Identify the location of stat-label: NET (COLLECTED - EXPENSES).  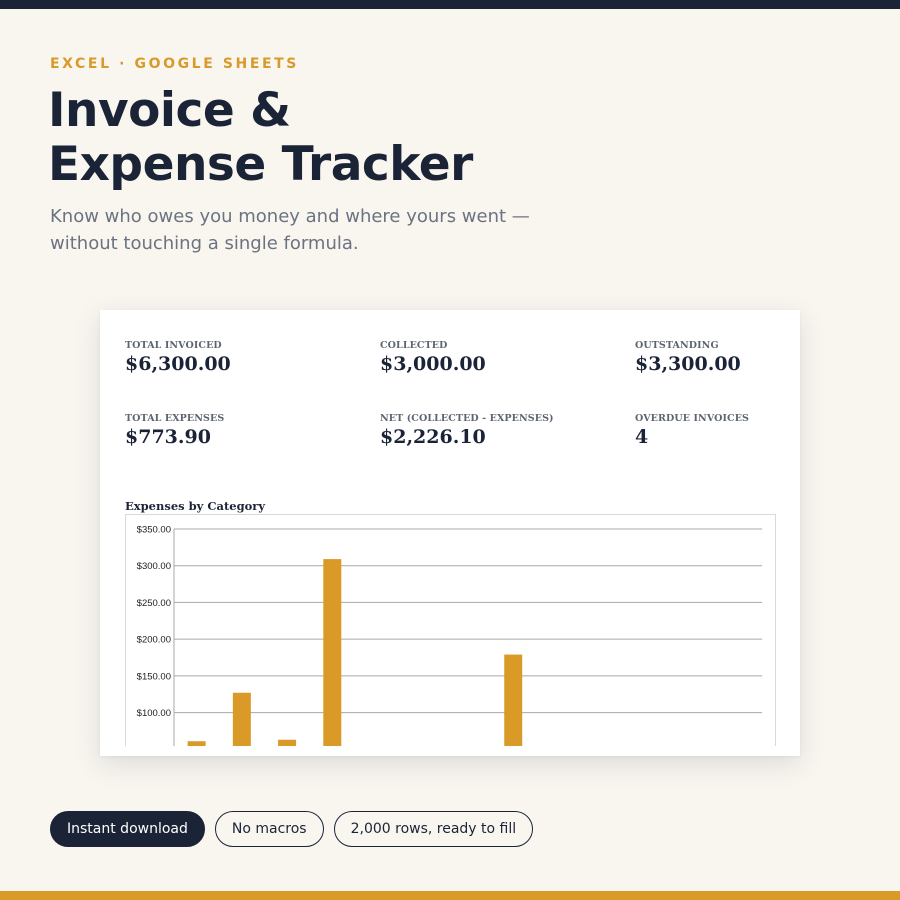
(467, 418).